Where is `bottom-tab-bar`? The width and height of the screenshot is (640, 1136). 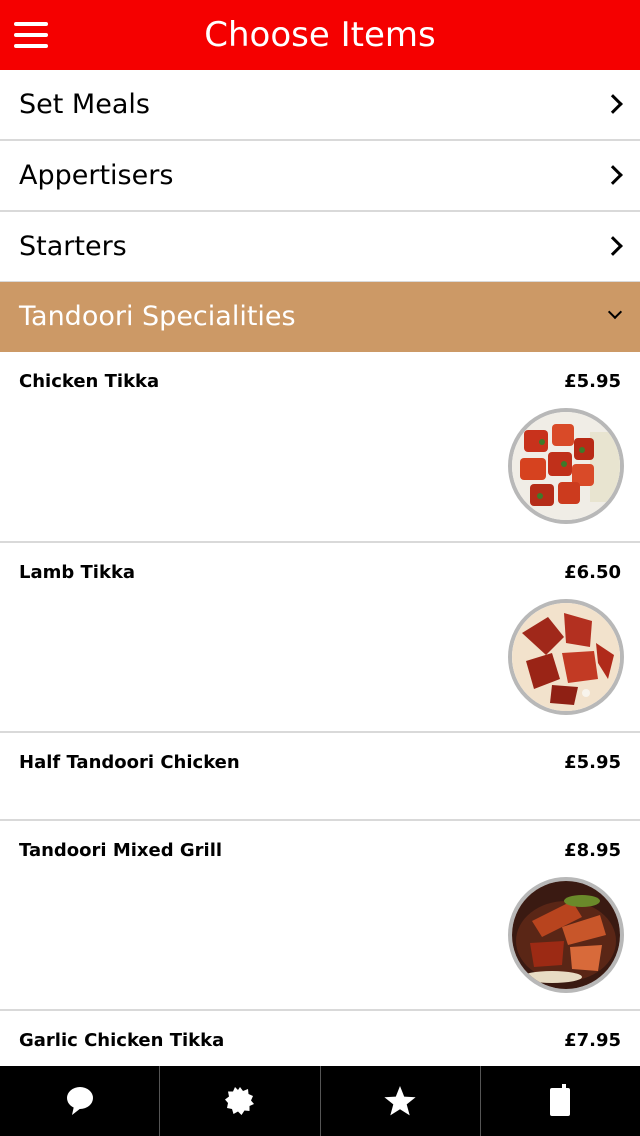
bottom-tab-bar is located at coordinates (320, 1101).